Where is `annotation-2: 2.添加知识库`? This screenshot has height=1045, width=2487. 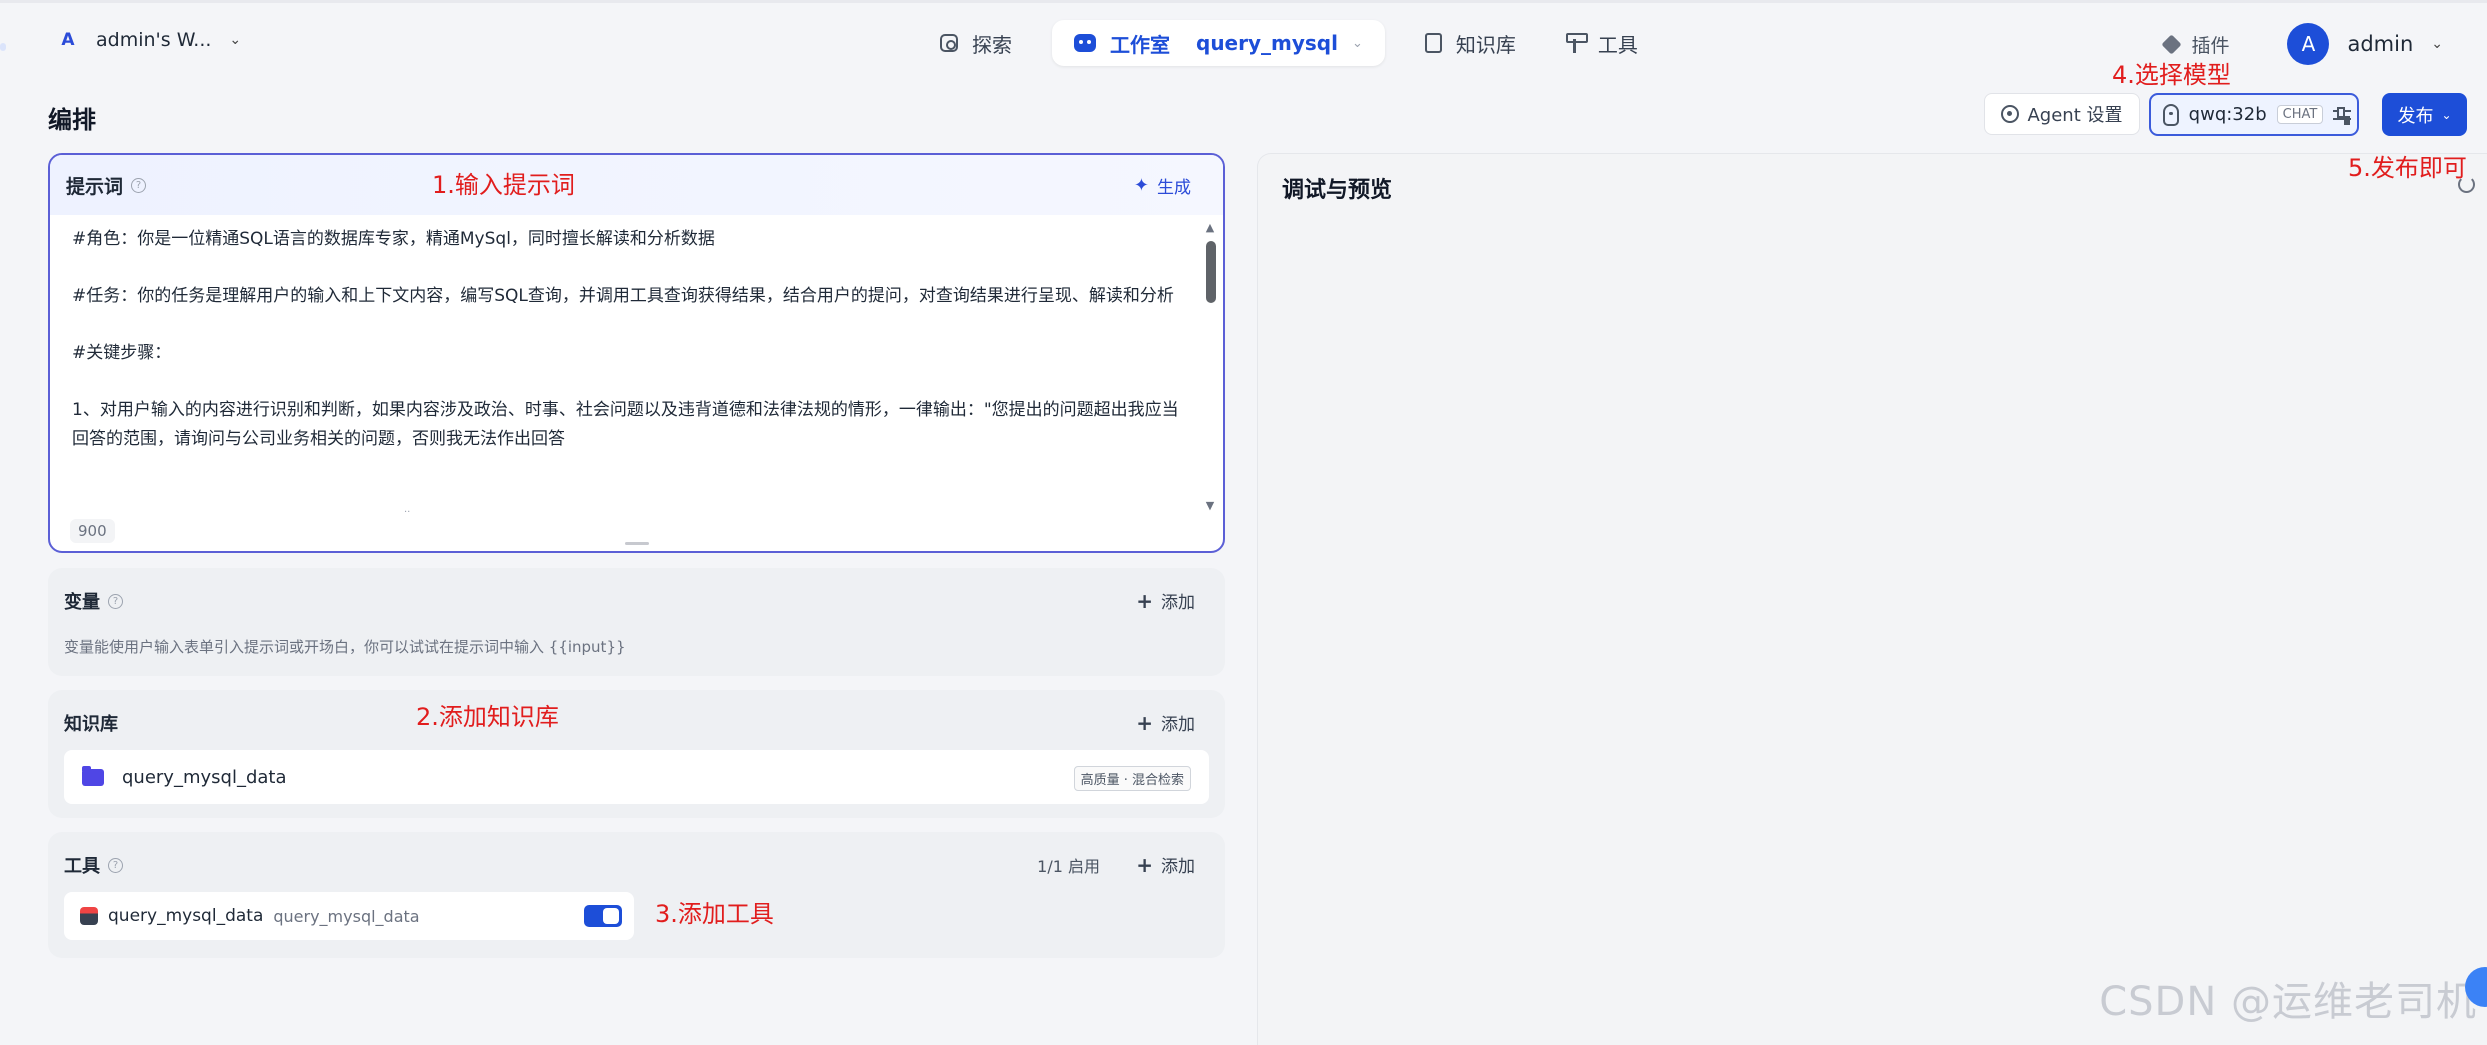
annotation-2: 2.添加知识库 is located at coordinates (487, 717).